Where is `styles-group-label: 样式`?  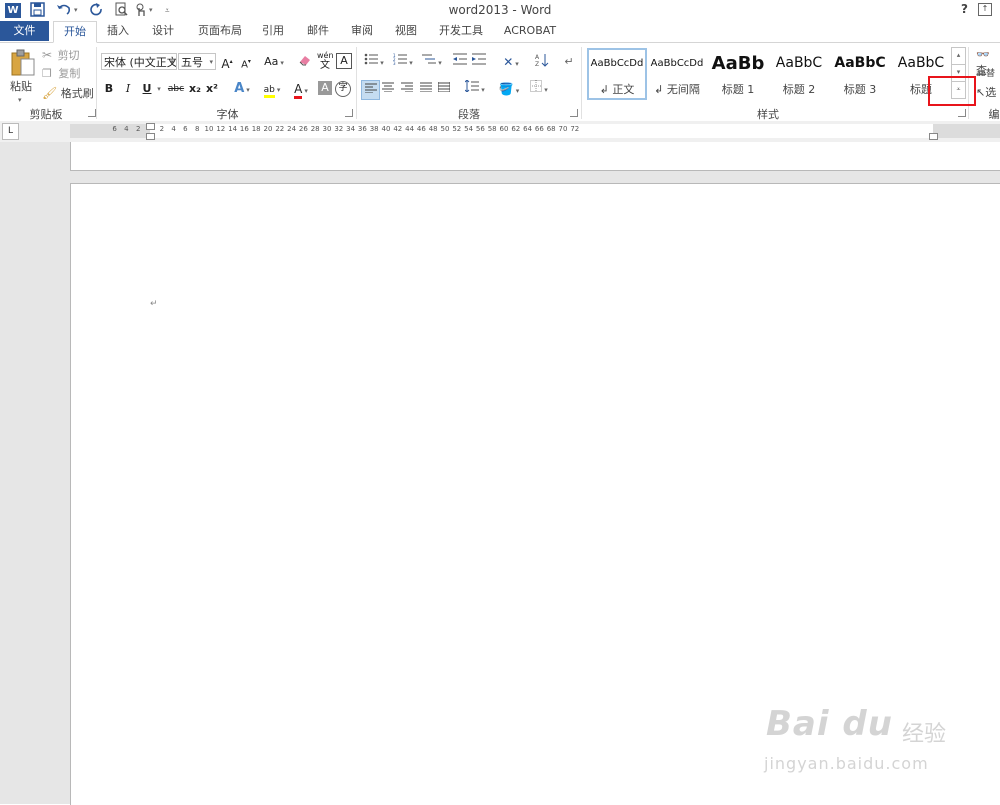
styles-group-label: 样式 is located at coordinates (768, 114).